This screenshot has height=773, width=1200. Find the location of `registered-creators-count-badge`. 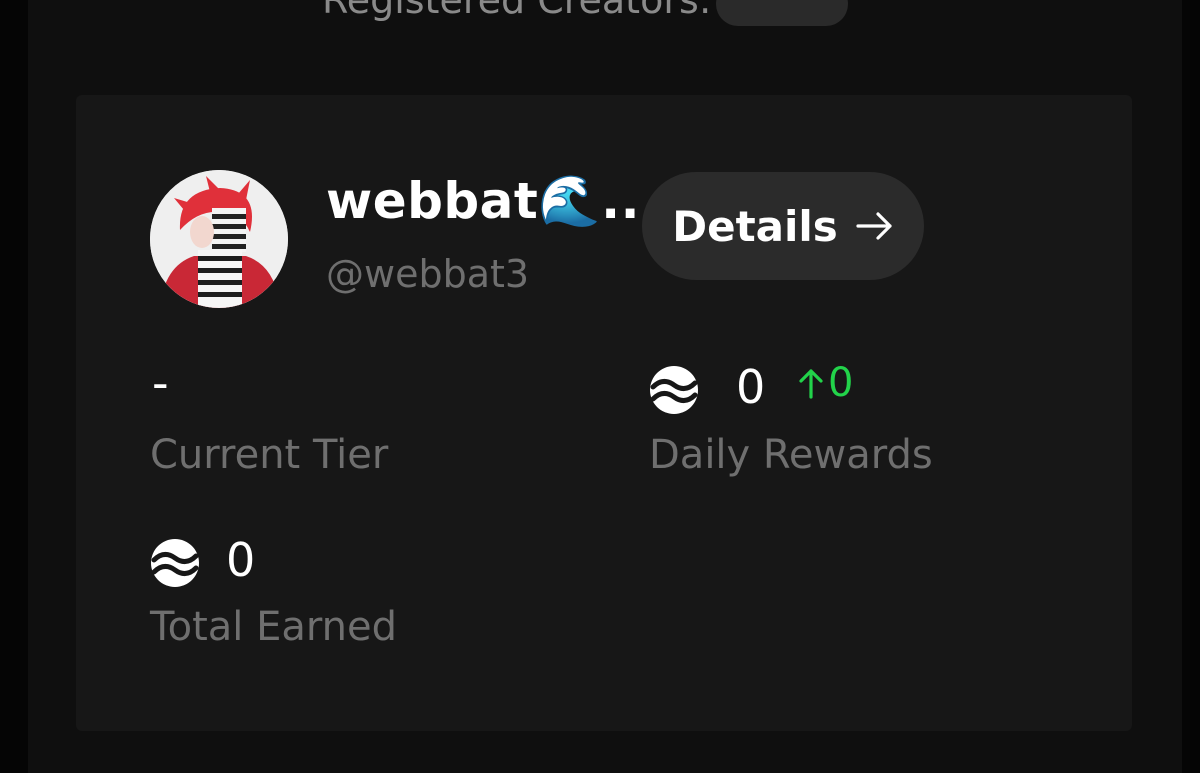

registered-creators-count-badge is located at coordinates (781, 13).